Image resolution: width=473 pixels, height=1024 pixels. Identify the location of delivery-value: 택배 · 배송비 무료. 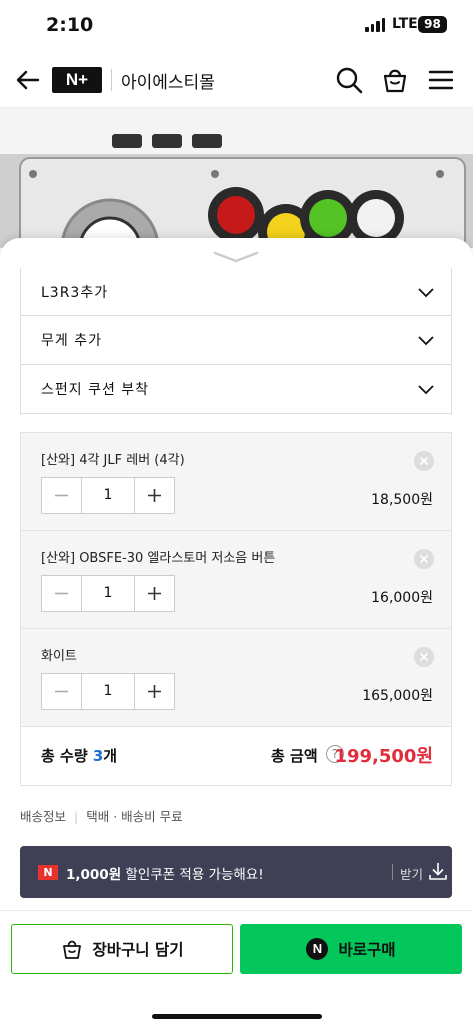
(134, 816).